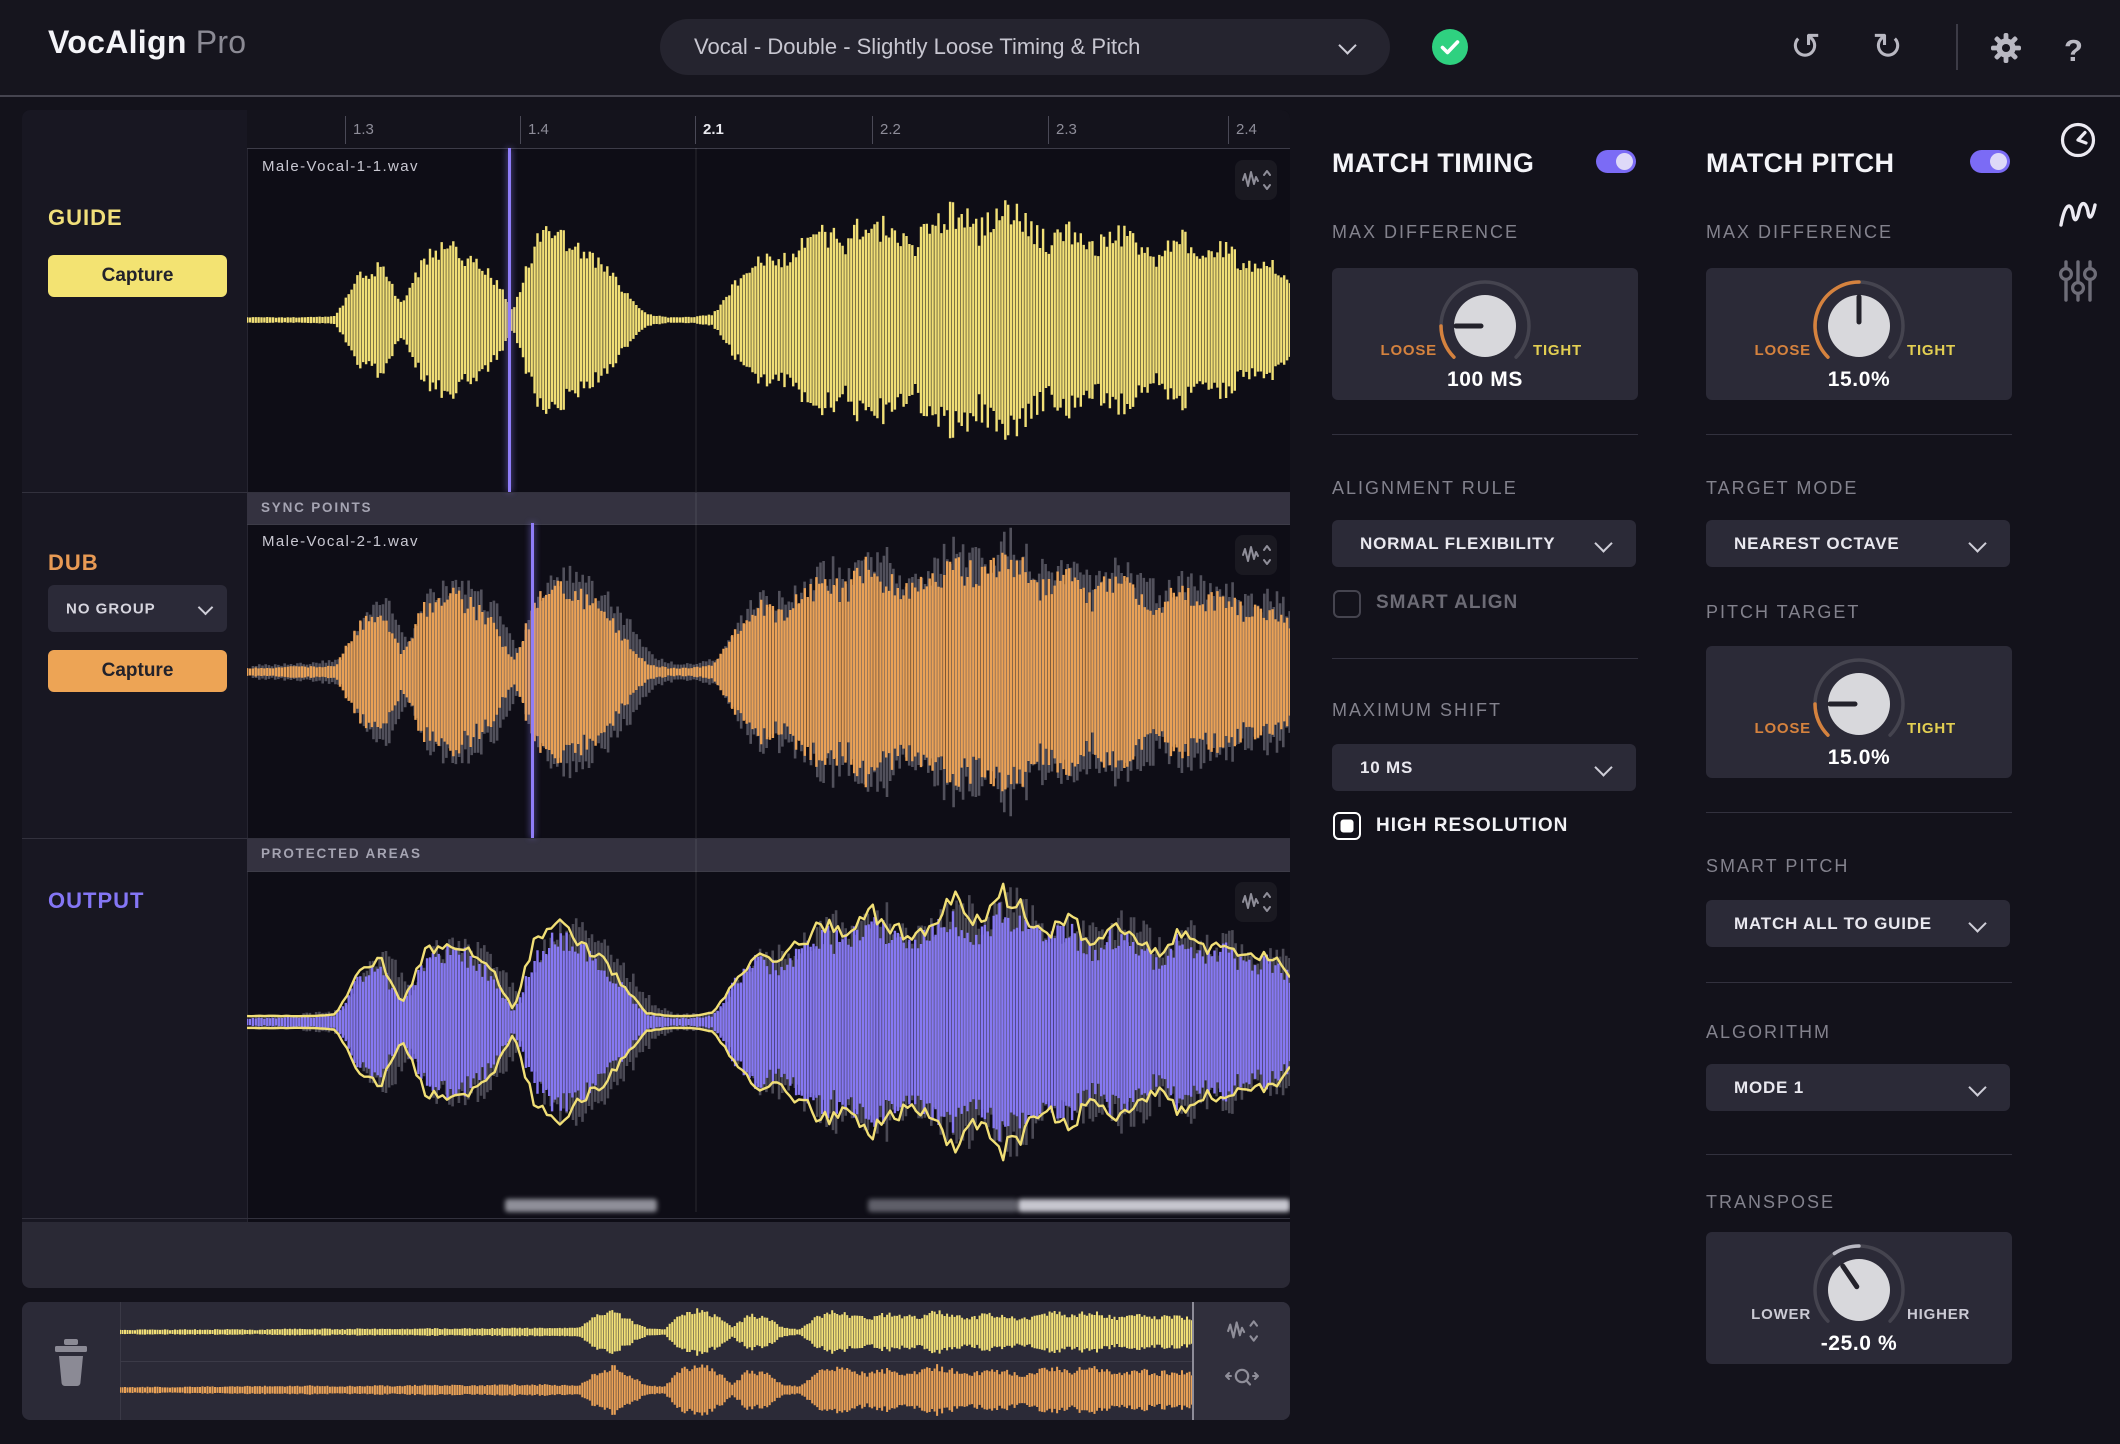 The image size is (2120, 1444). Describe the element at coordinates (656, 838) in the screenshot. I see `section-divider` at that location.